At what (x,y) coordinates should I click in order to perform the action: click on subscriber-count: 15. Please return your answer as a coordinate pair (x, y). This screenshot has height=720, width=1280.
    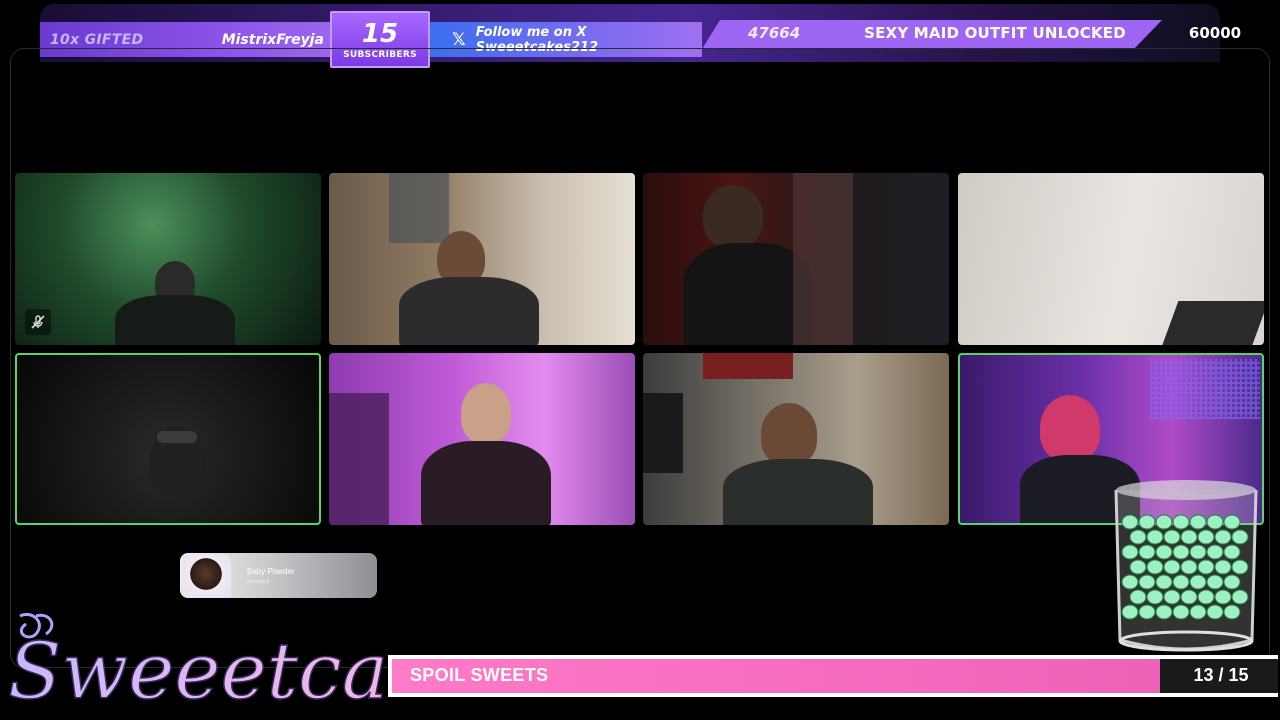
    Looking at the image, I should click on (380, 33).